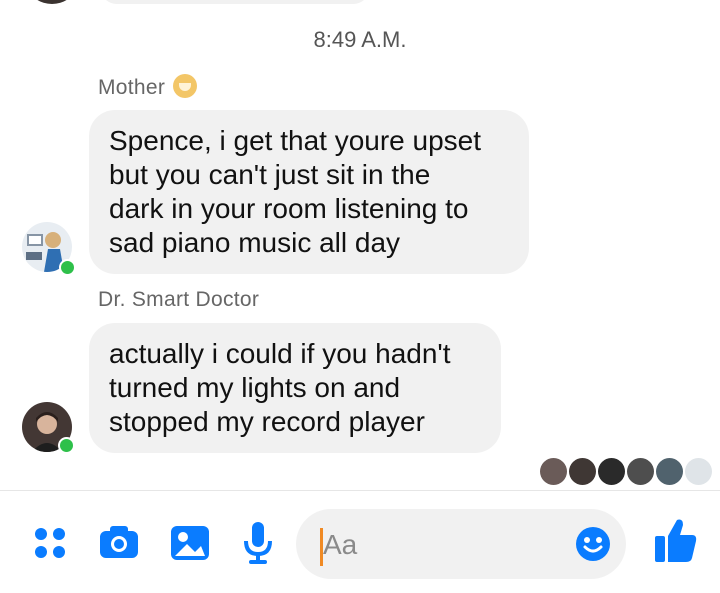  I want to click on top-partial-avatar, so click(52, 2).